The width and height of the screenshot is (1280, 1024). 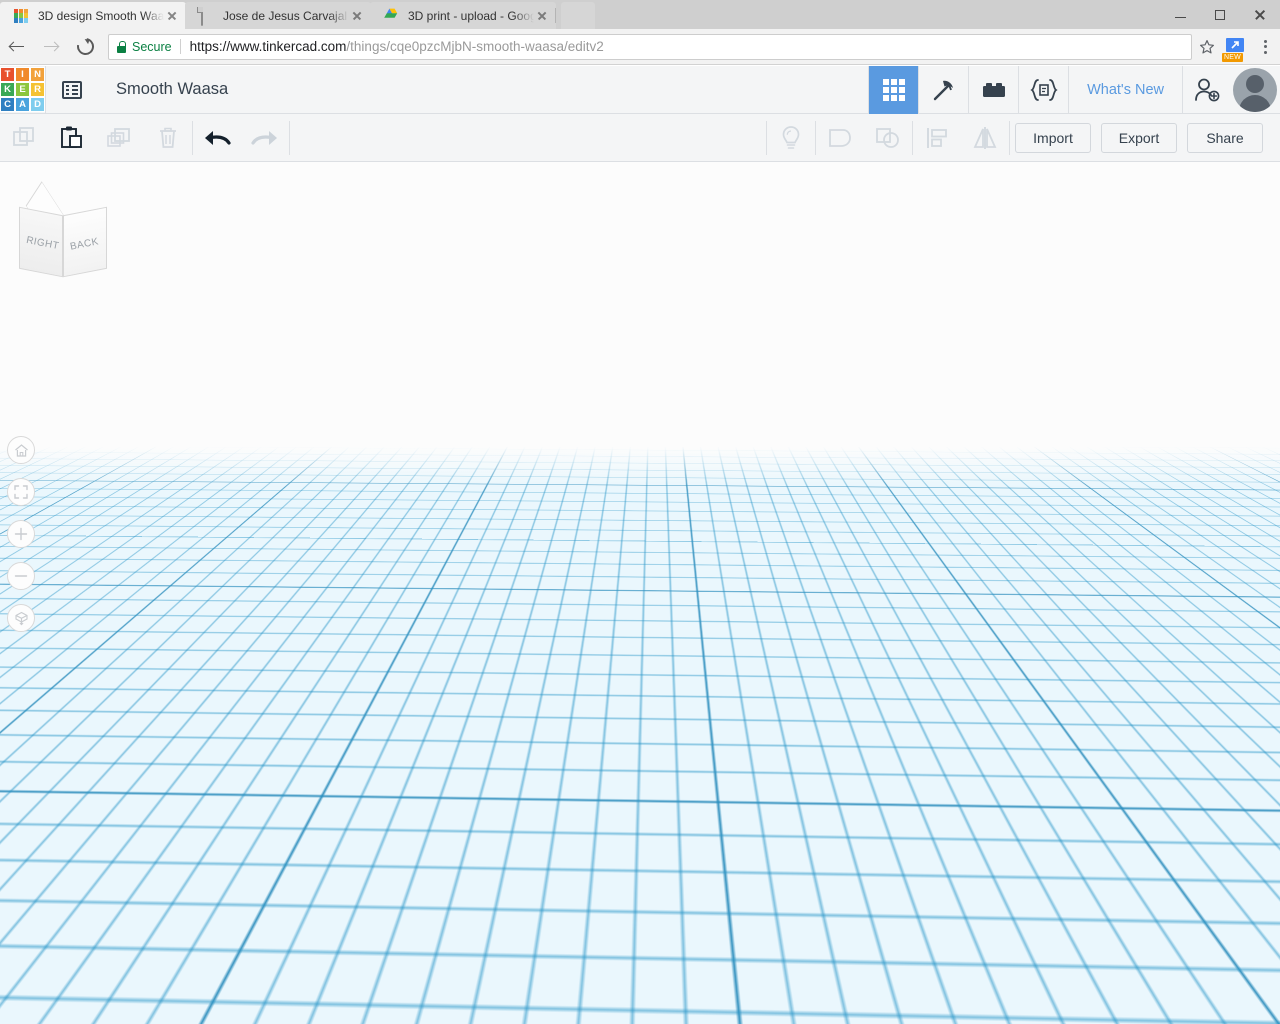 I want to click on tab-lessons, so click(x=943, y=89).